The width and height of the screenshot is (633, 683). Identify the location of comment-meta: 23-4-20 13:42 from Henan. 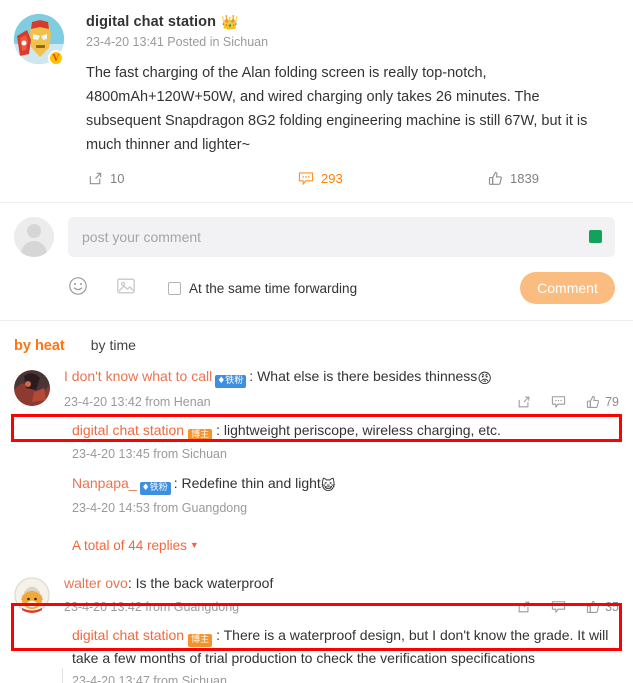
(137, 402).